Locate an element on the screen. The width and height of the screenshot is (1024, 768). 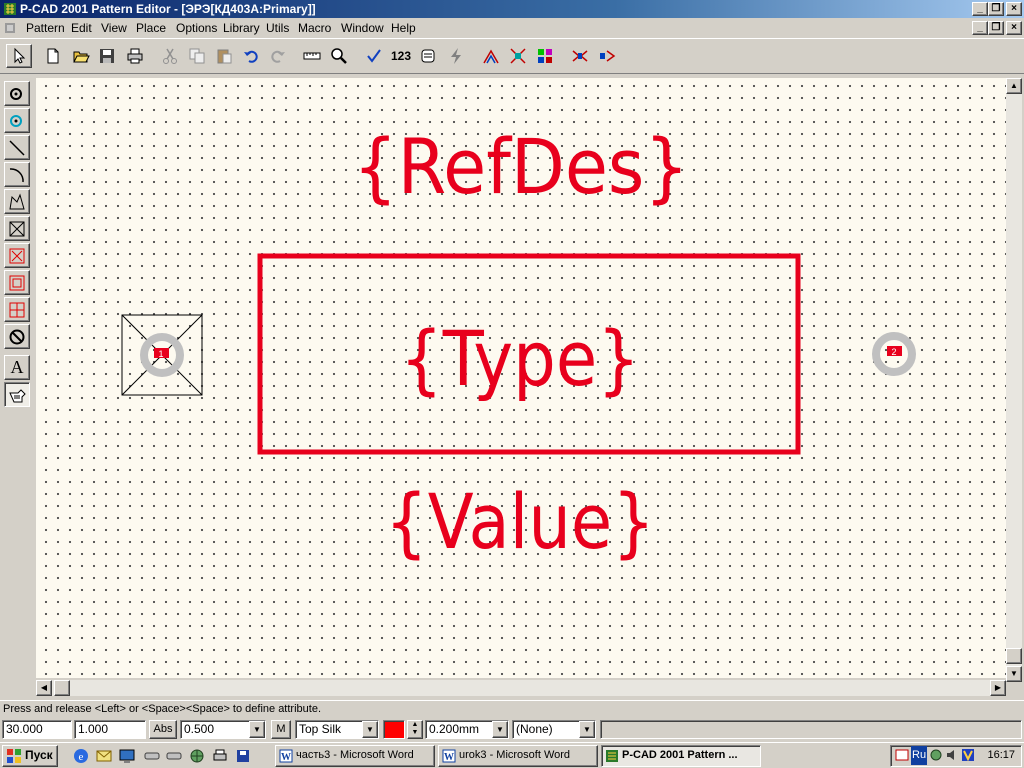
menu-edit: Edit is located at coordinates (81, 28).